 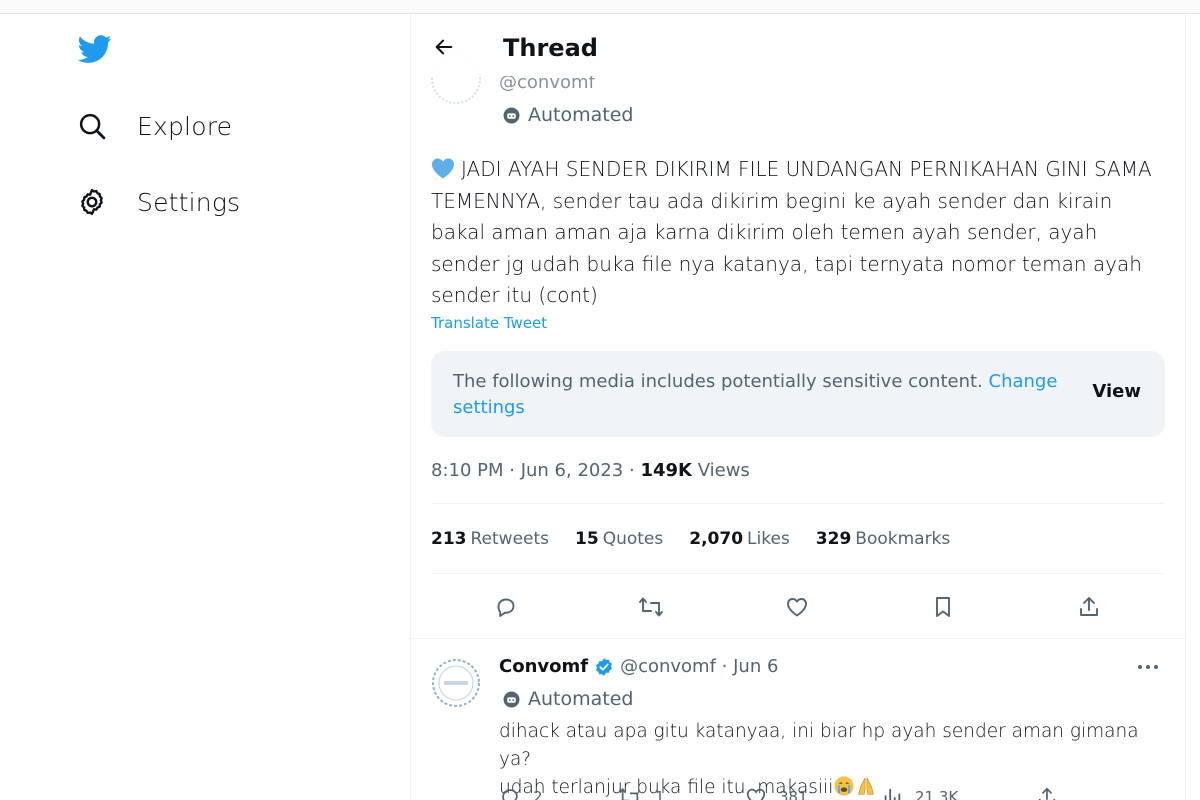 What do you see at coordinates (937, 794) in the screenshot?
I see `views-count: 21.3K` at bounding box center [937, 794].